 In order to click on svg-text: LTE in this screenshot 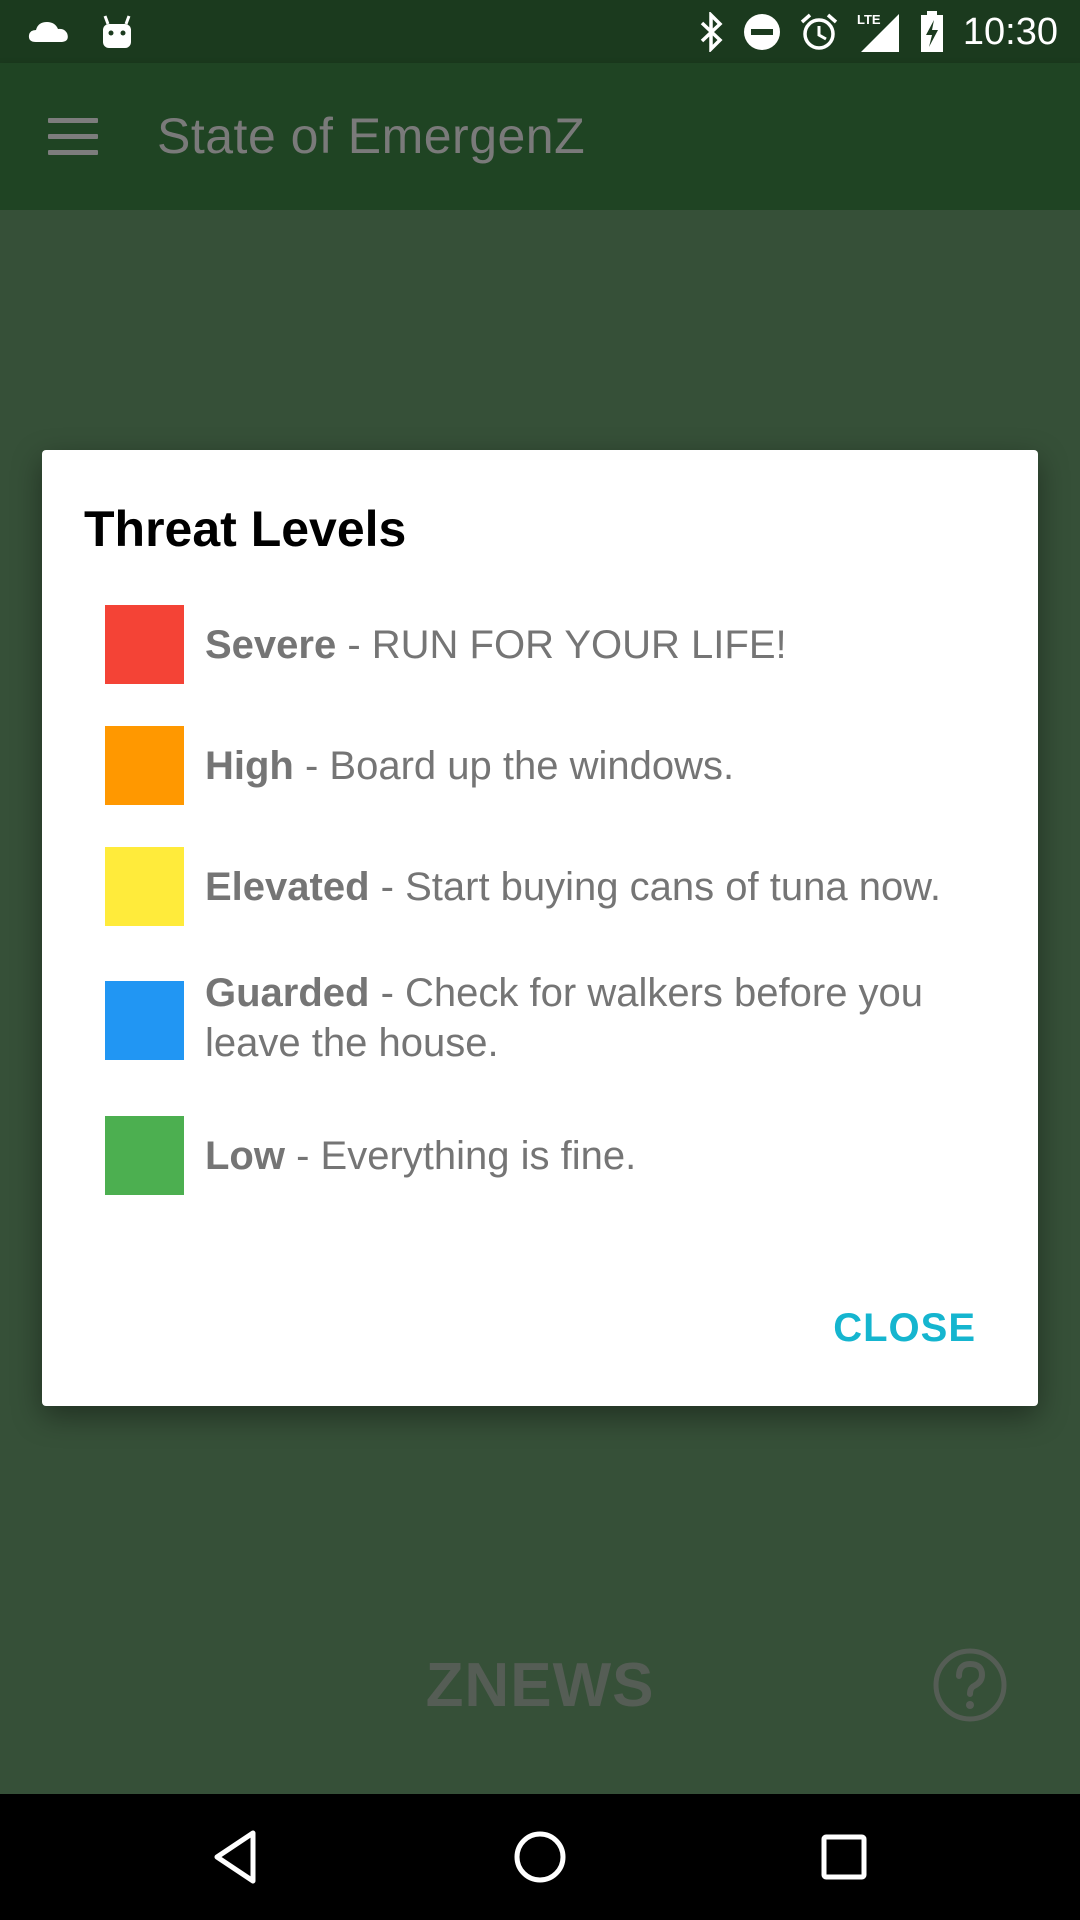, I will do `click(869, 19)`.